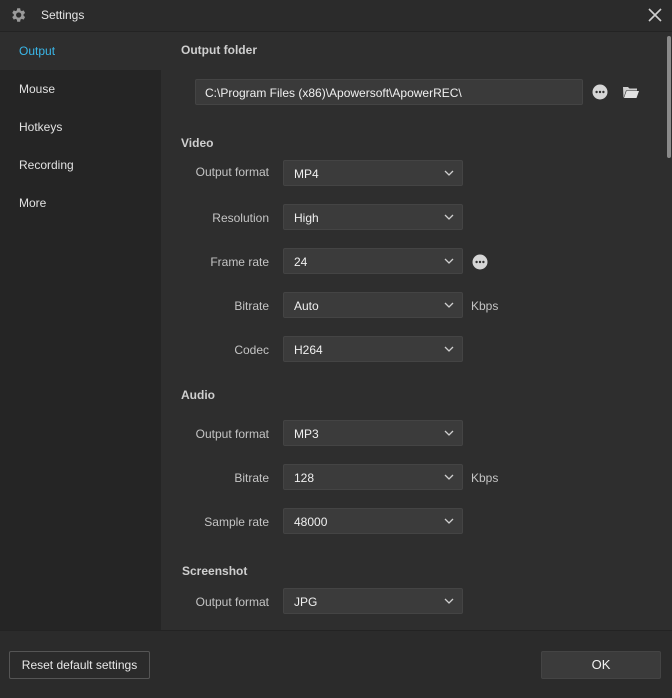  I want to click on frame-rate-options-icon, so click(480, 262).